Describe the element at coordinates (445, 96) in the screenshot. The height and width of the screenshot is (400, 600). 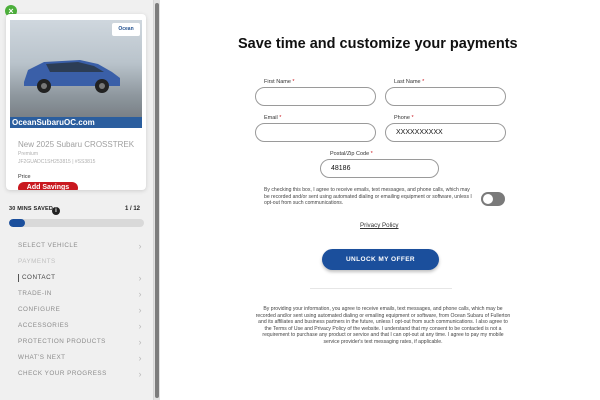
I see `last-name-field` at that location.